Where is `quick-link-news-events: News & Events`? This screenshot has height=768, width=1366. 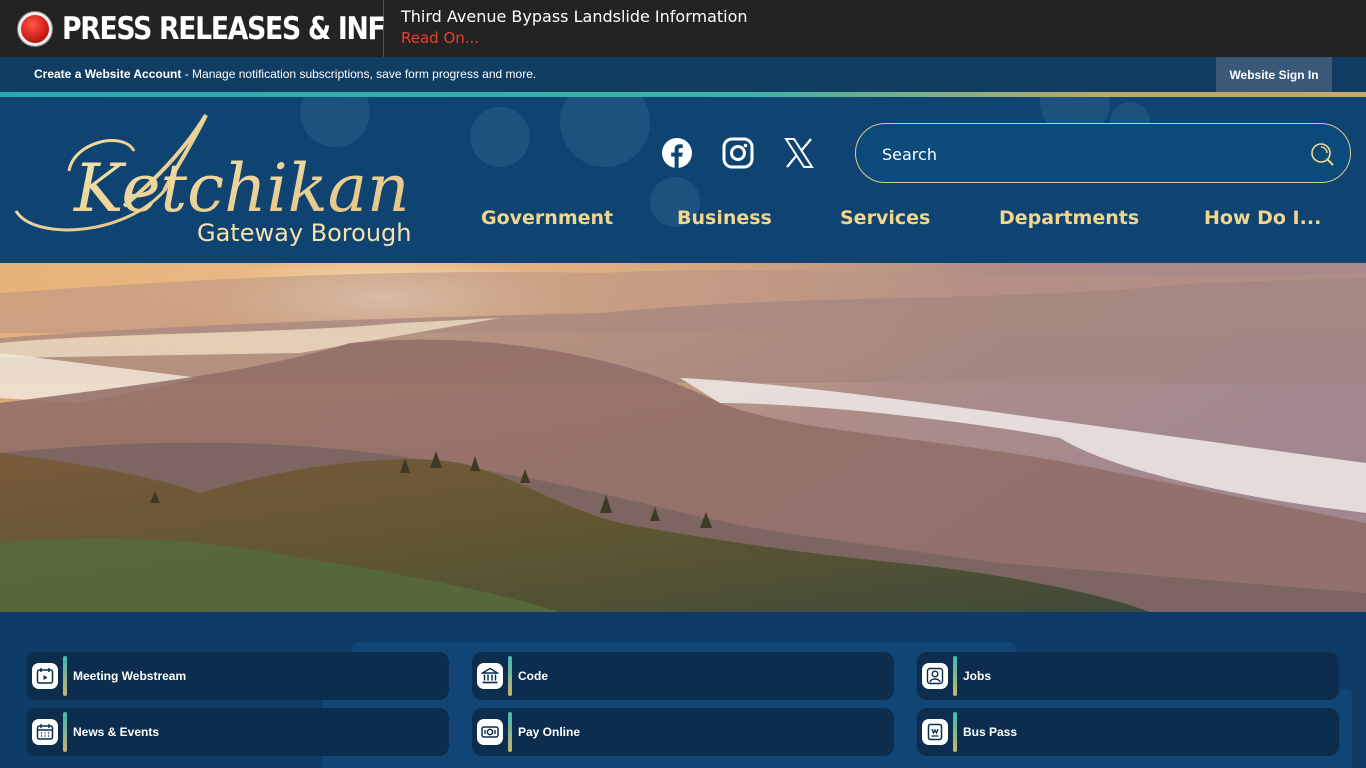
quick-link-news-events: News & Events is located at coordinates (238, 732).